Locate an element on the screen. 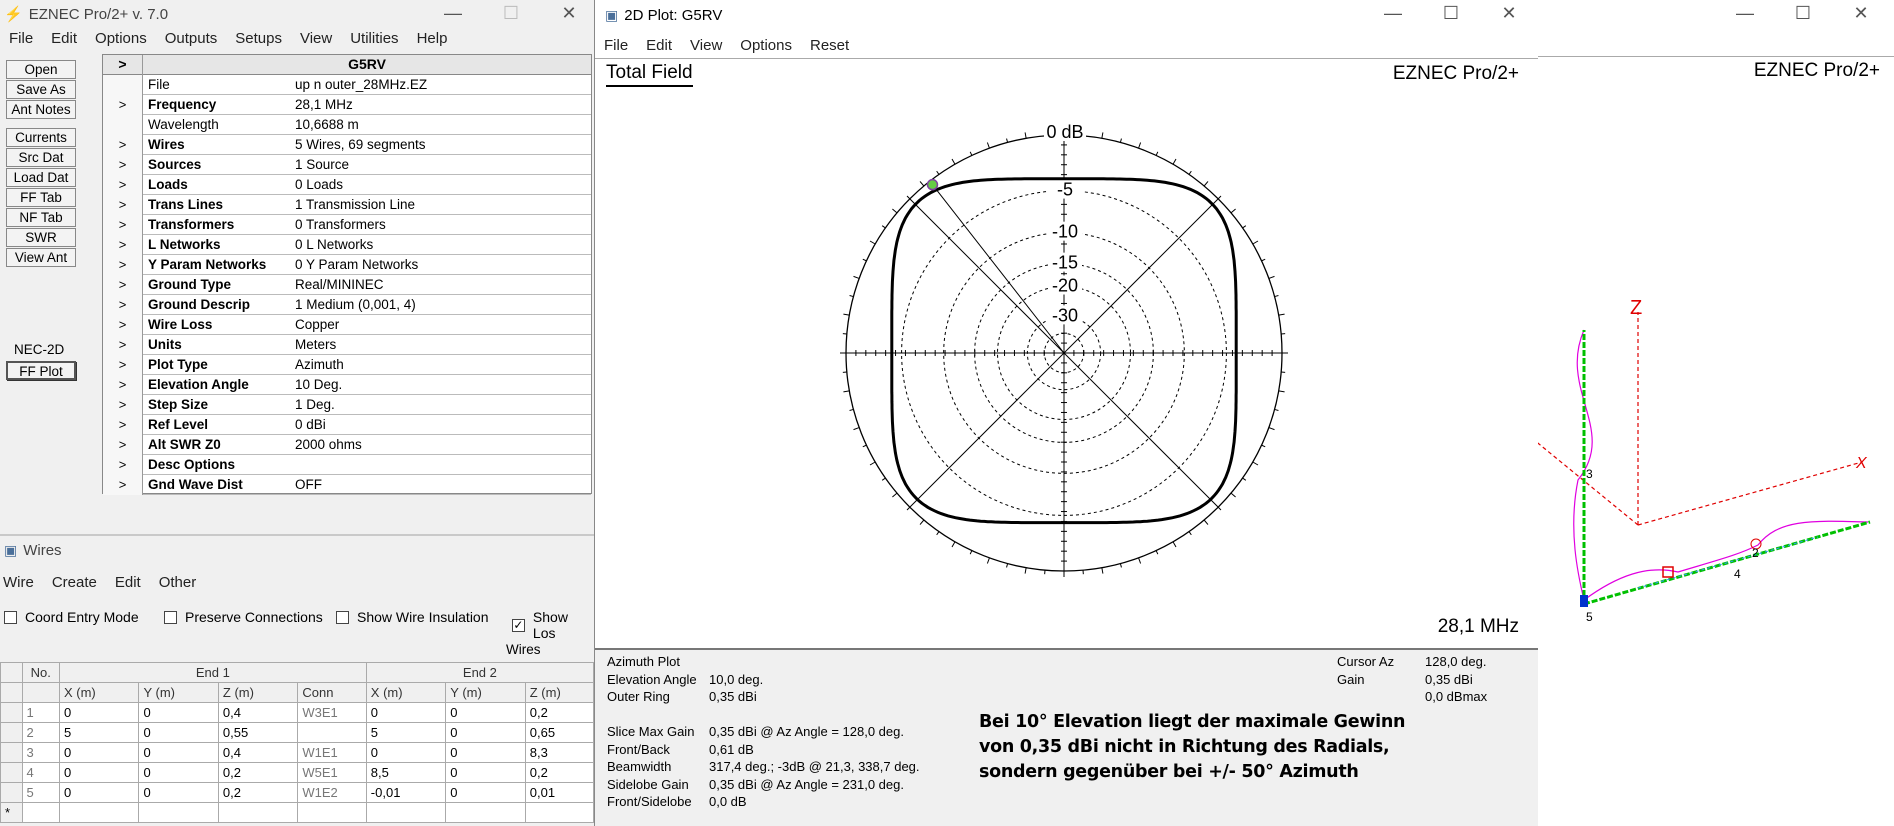 This screenshot has height=826, width=1894. param-row-ref-level: > Ref Level 0 dBi is located at coordinates (347, 425).